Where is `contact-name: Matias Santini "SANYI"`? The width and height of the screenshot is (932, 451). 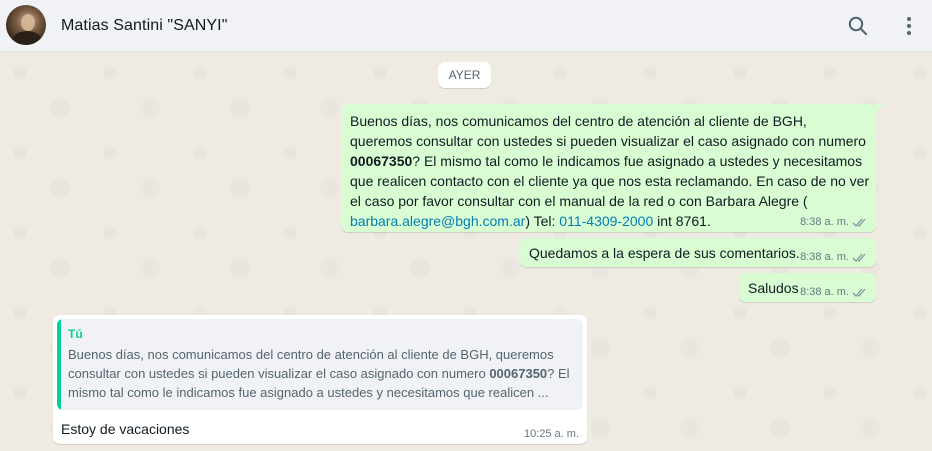
contact-name: Matias Santini "SANYI" is located at coordinates (144, 26).